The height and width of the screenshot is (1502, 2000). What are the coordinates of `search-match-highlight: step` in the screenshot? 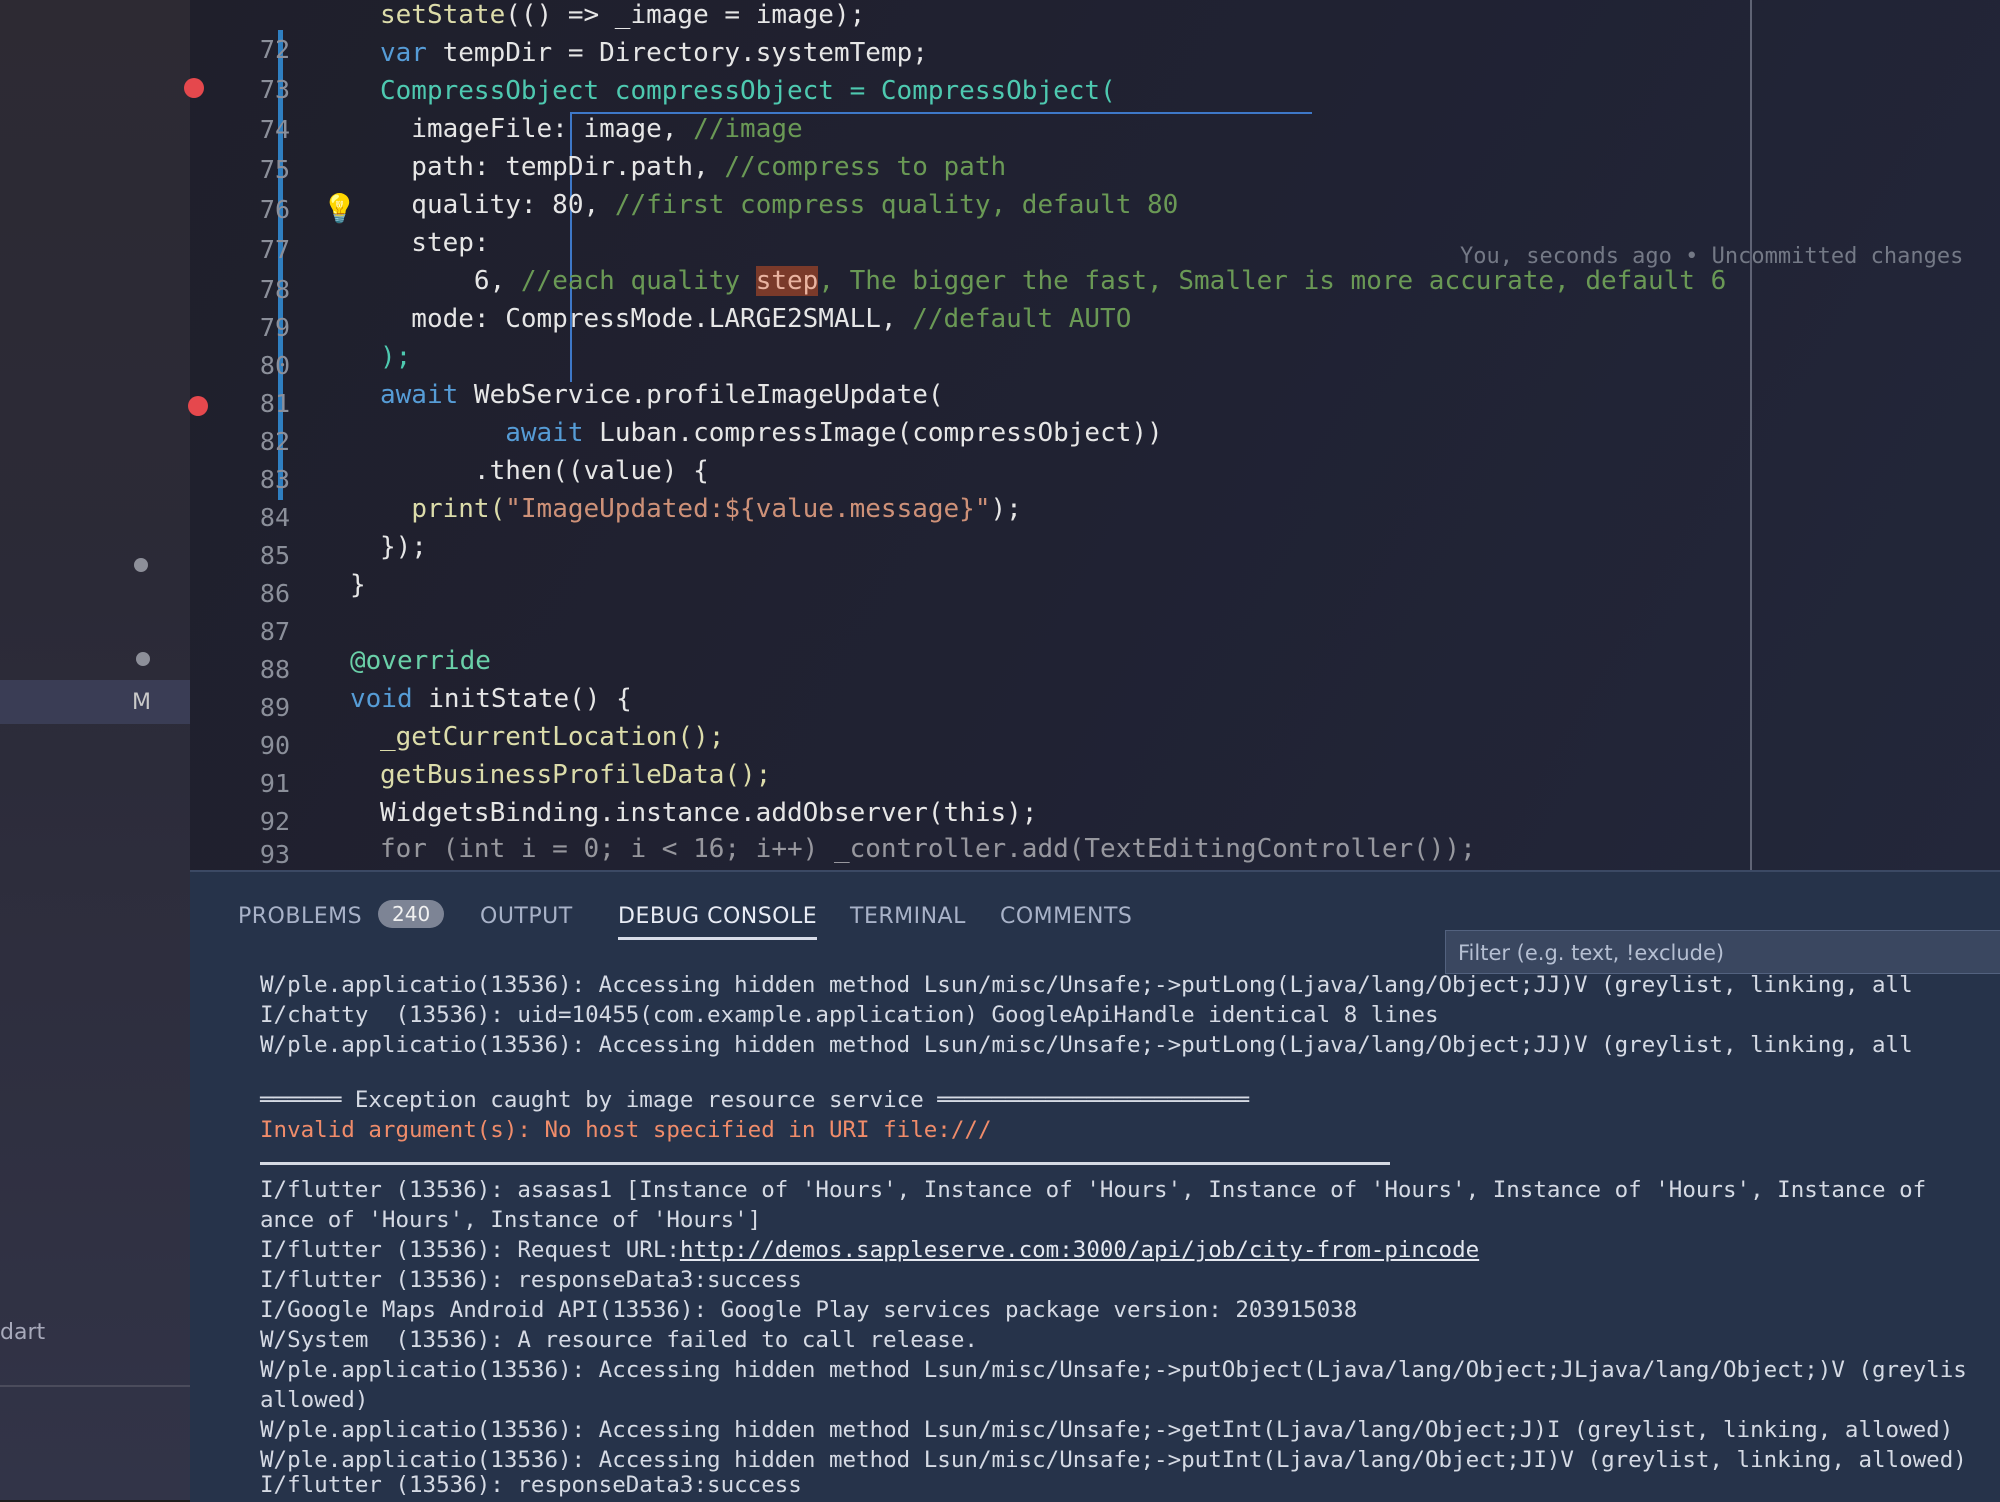 It's located at (787, 281).